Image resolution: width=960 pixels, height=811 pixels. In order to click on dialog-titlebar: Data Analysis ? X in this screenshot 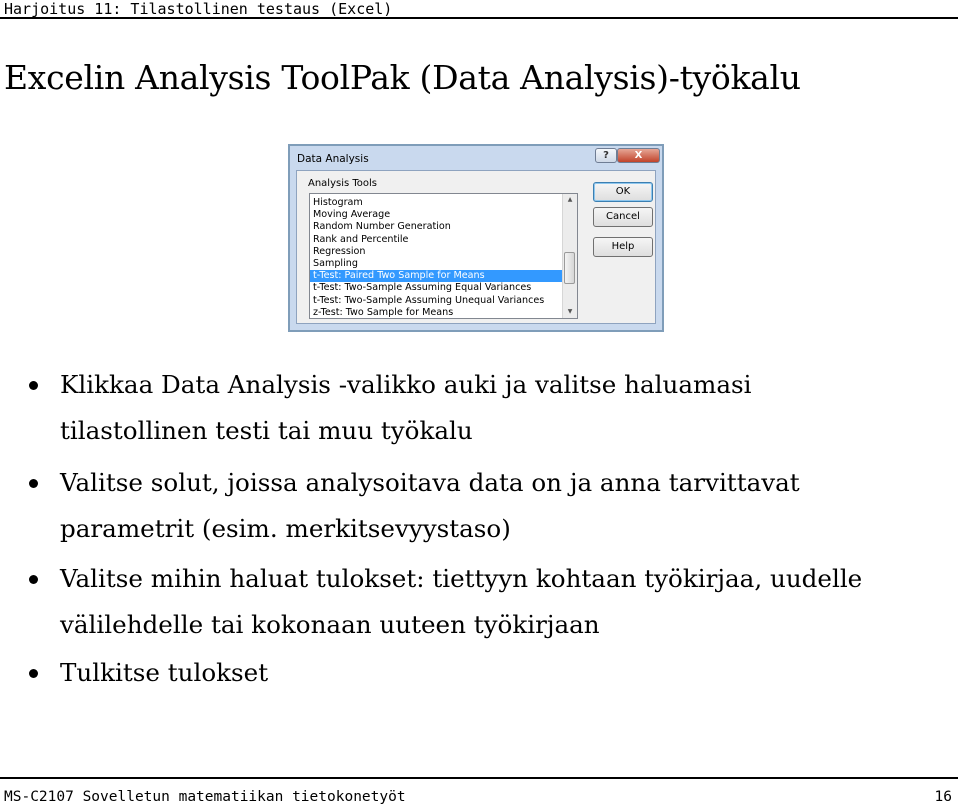, I will do `click(476, 158)`.